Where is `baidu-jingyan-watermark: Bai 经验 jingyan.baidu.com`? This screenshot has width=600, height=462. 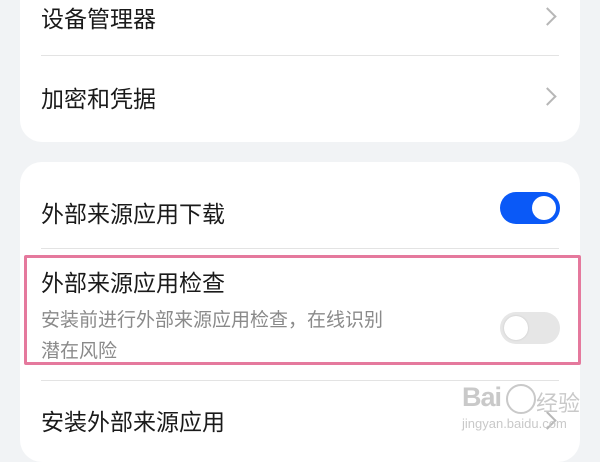
baidu-jingyan-watermark: Bai 经验 jingyan.baidu.com is located at coordinates (522, 410).